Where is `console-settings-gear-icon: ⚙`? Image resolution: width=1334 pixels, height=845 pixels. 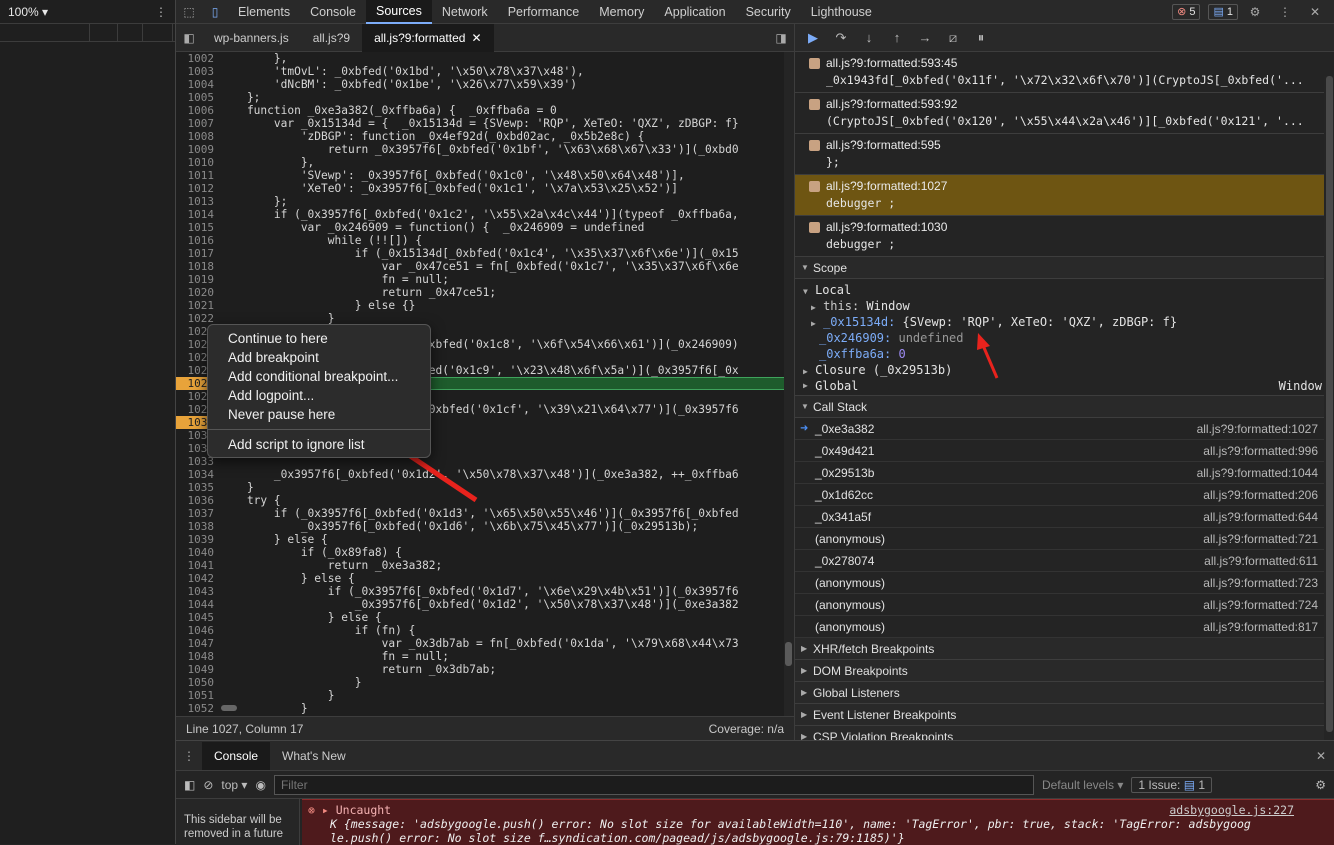 console-settings-gear-icon: ⚙ is located at coordinates (1324, 785).